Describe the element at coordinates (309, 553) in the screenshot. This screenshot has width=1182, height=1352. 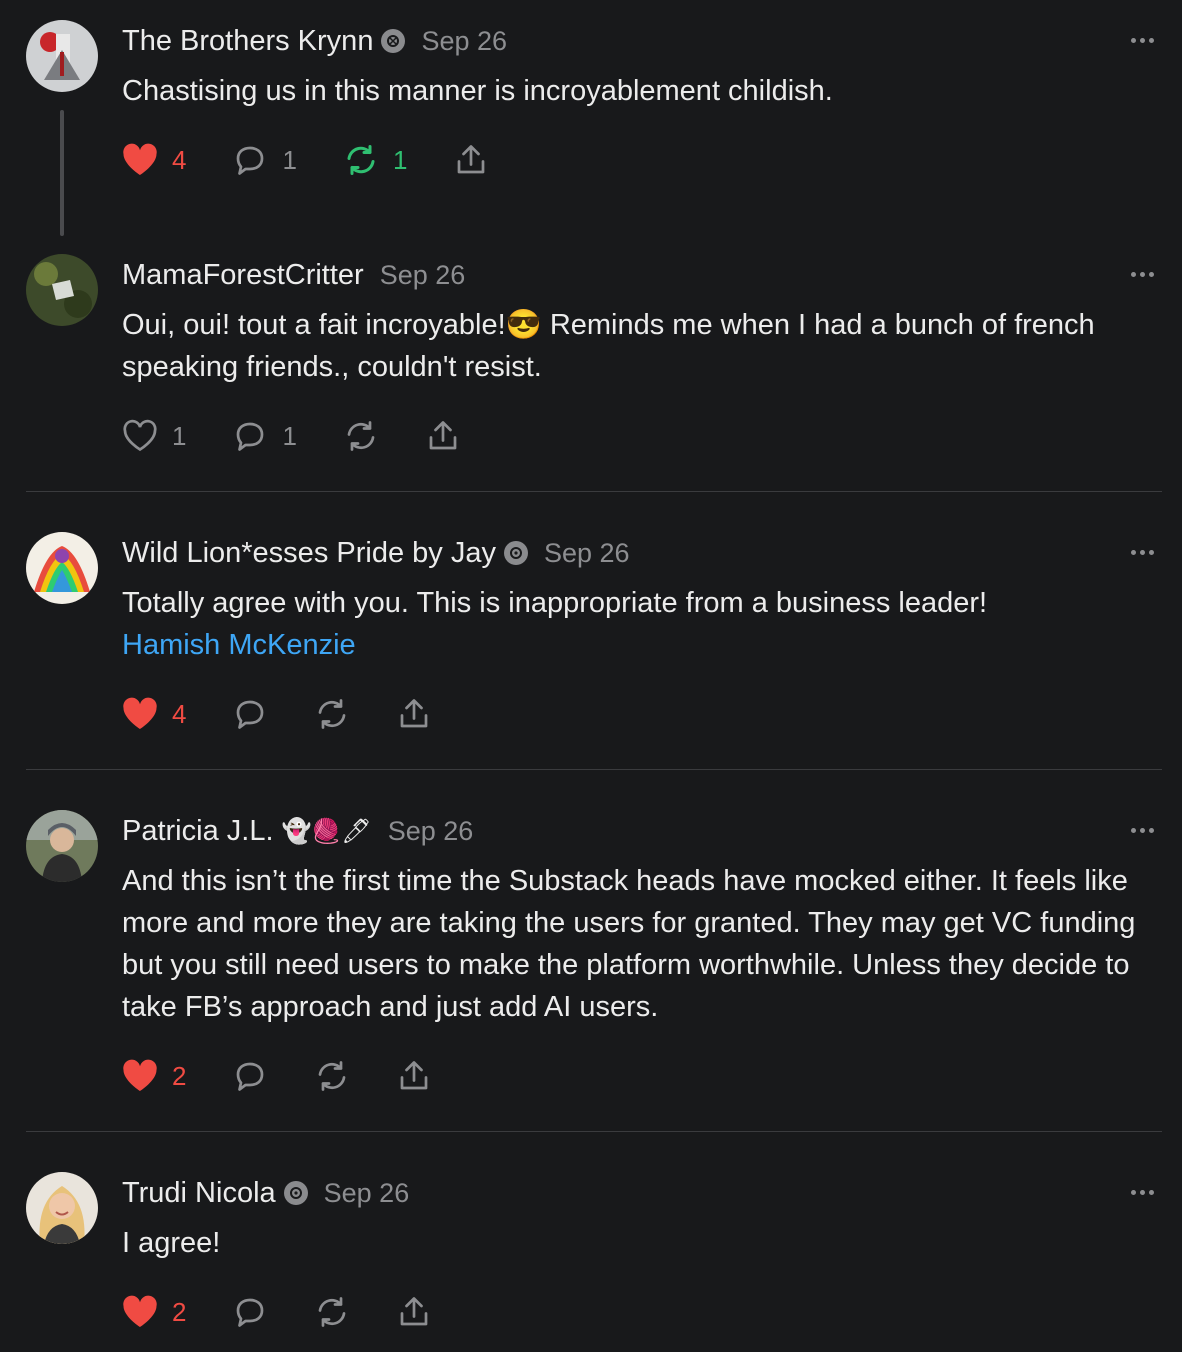
I see `author-name: Wild Lion*esses Pride by Jay` at that location.